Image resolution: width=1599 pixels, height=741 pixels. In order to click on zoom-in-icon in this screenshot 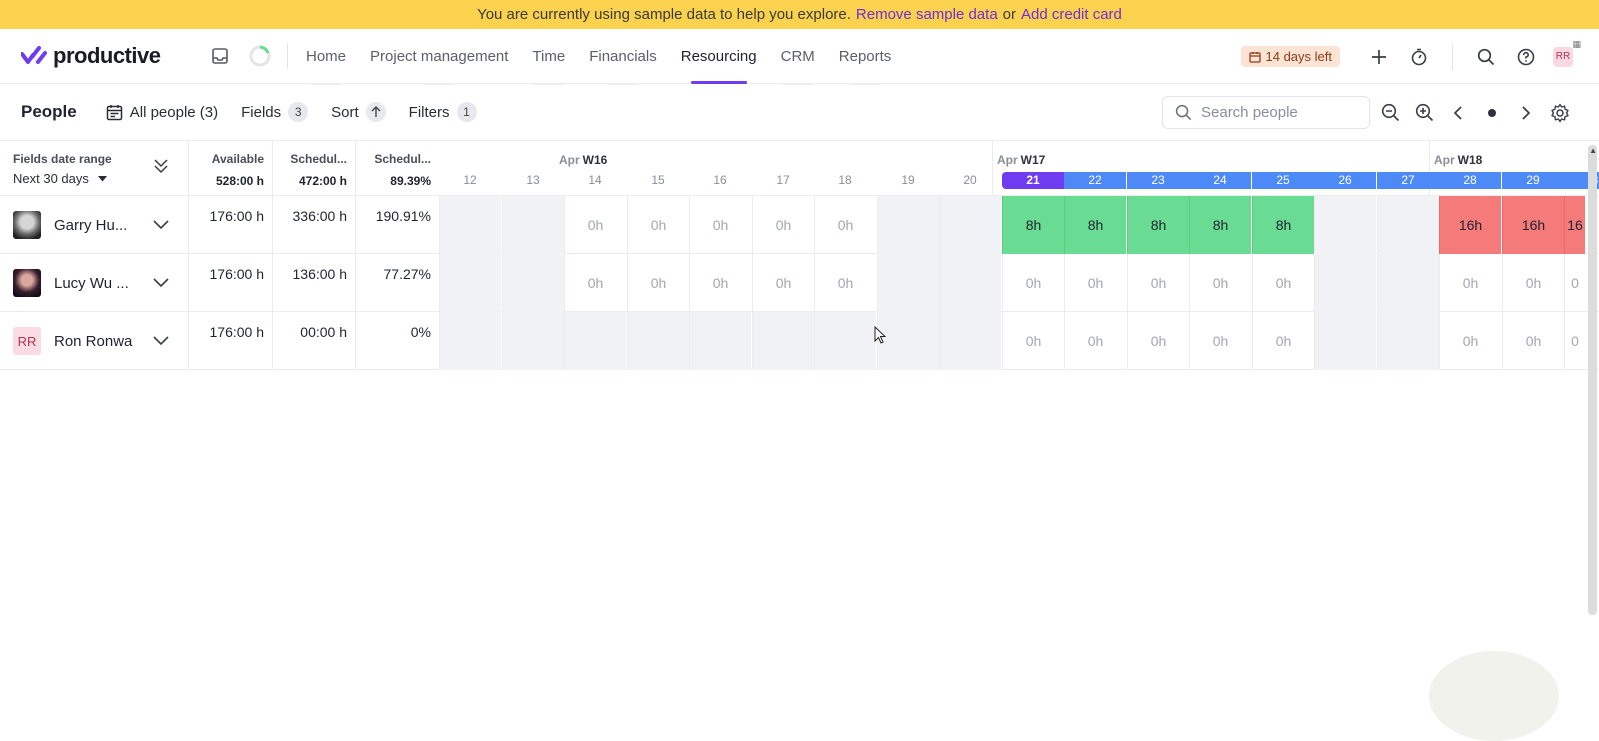, I will do `click(1424, 113)`.